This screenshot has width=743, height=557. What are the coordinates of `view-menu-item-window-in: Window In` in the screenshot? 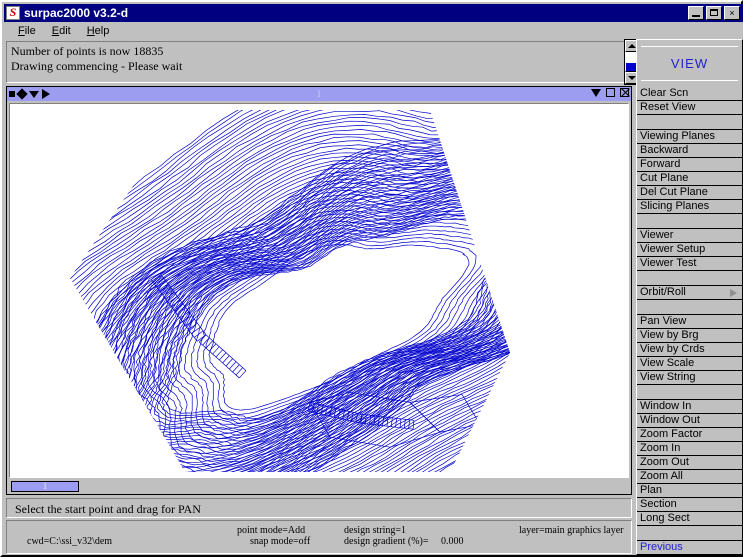 It's located at (689, 407).